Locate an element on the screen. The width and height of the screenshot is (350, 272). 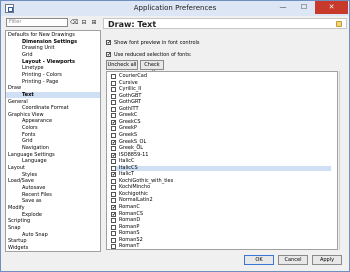
ok-button: OK is located at coordinates (259, 260).